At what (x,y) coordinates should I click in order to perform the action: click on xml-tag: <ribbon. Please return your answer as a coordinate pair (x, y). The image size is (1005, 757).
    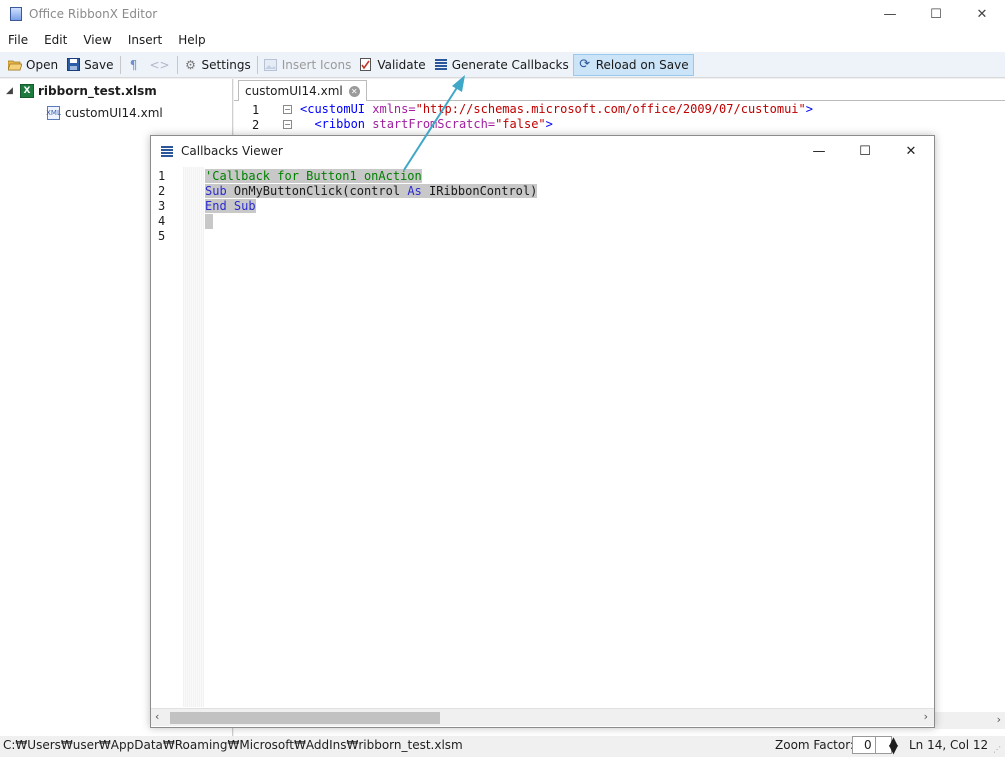
    Looking at the image, I should click on (336, 124).